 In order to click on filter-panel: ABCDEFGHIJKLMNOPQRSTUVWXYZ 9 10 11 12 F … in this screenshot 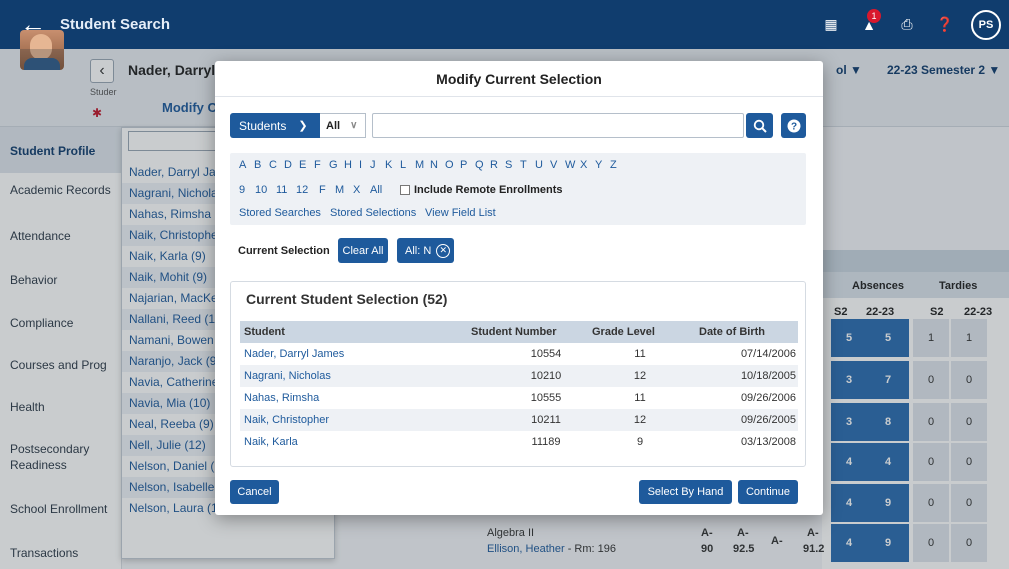, I will do `click(518, 189)`.